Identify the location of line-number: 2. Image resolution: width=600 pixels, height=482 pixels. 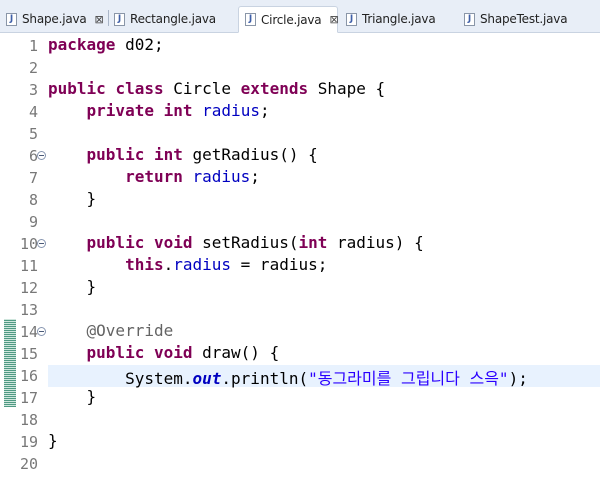
(33, 68).